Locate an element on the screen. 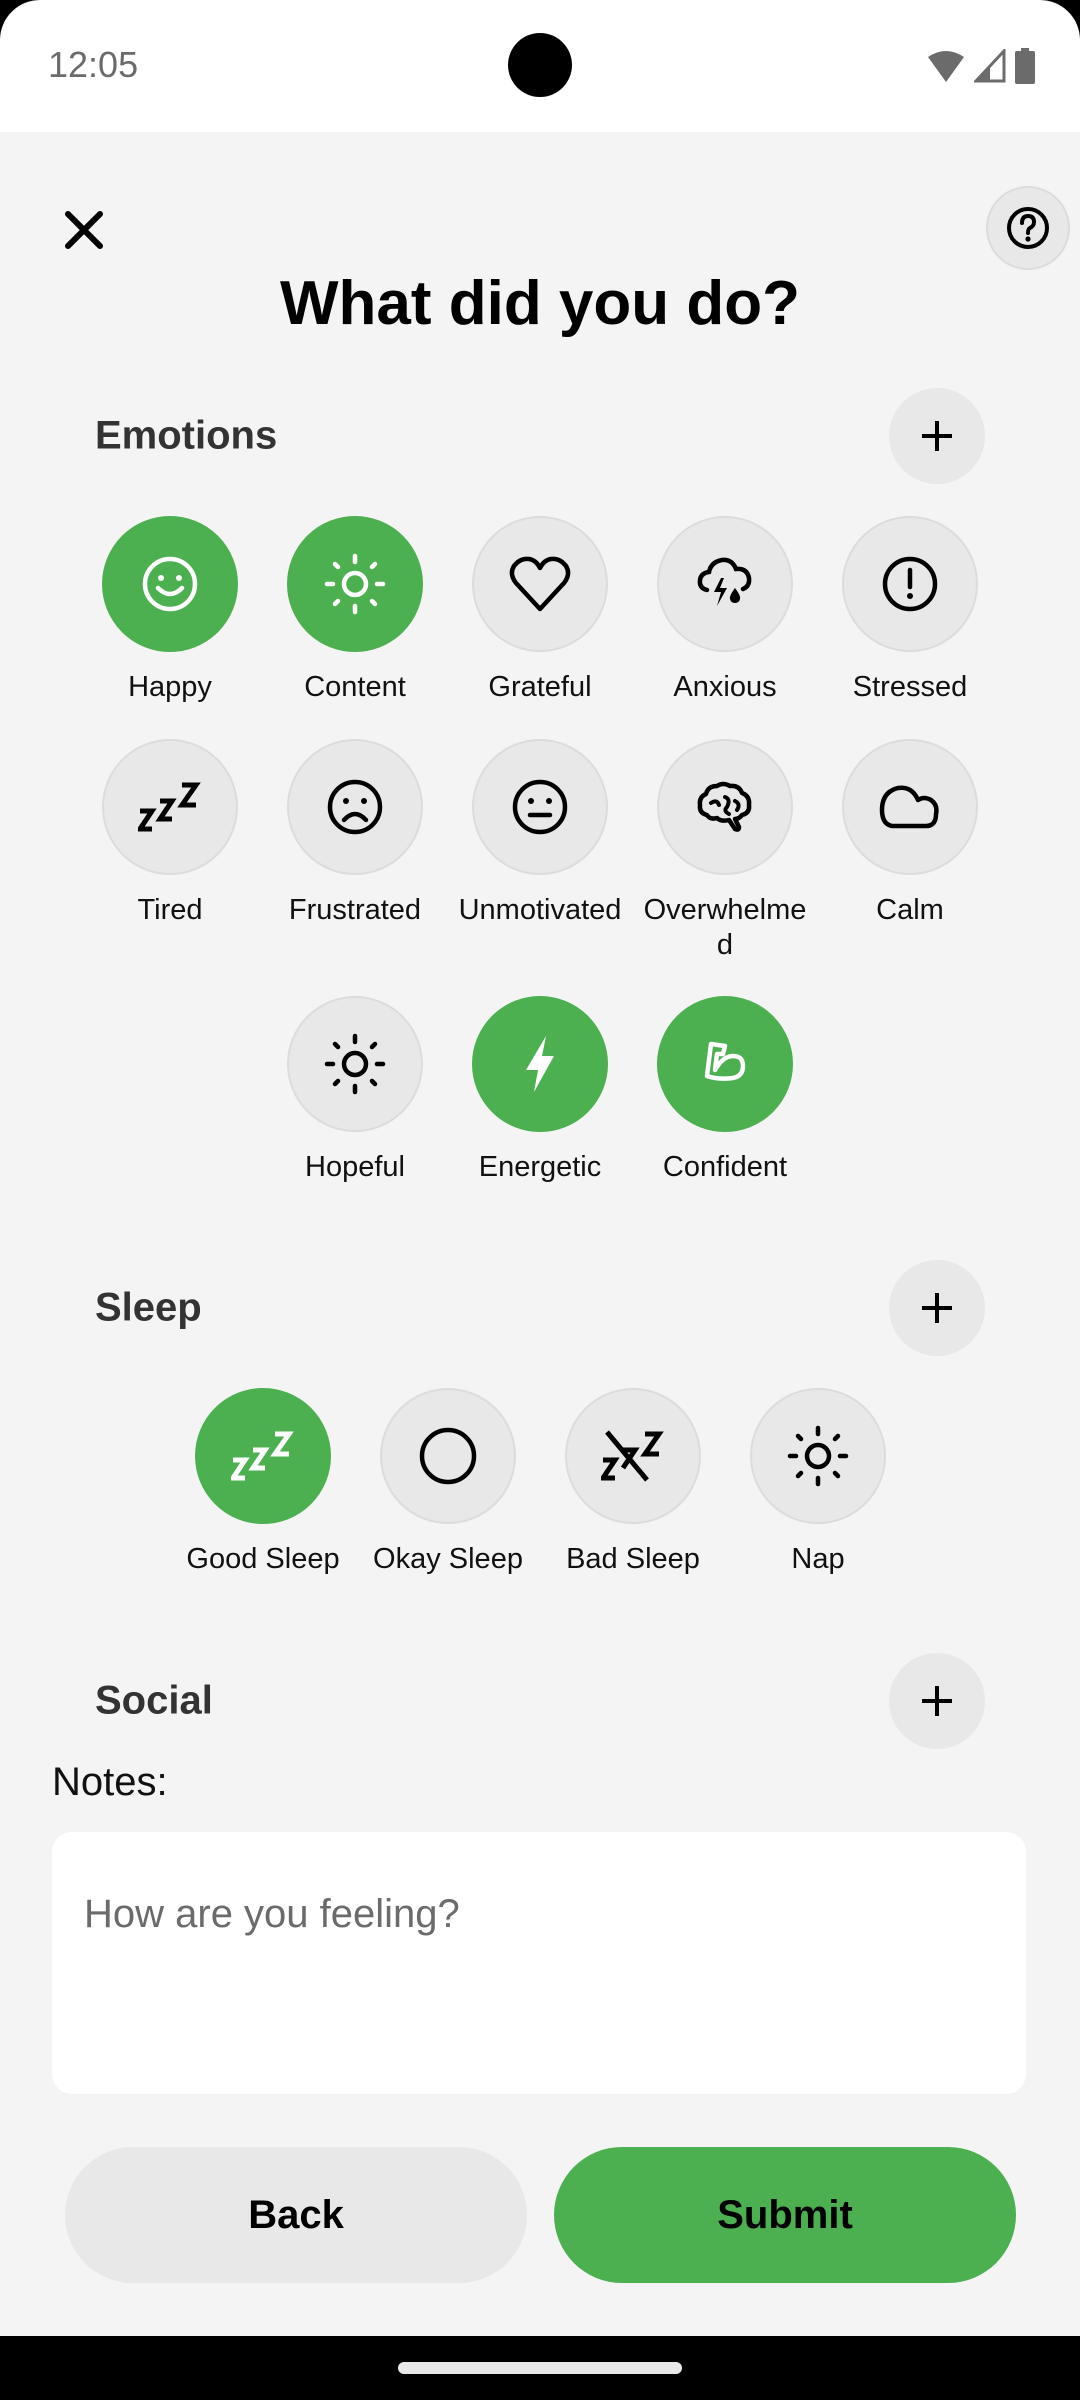  notes-input is located at coordinates (539, 1963).